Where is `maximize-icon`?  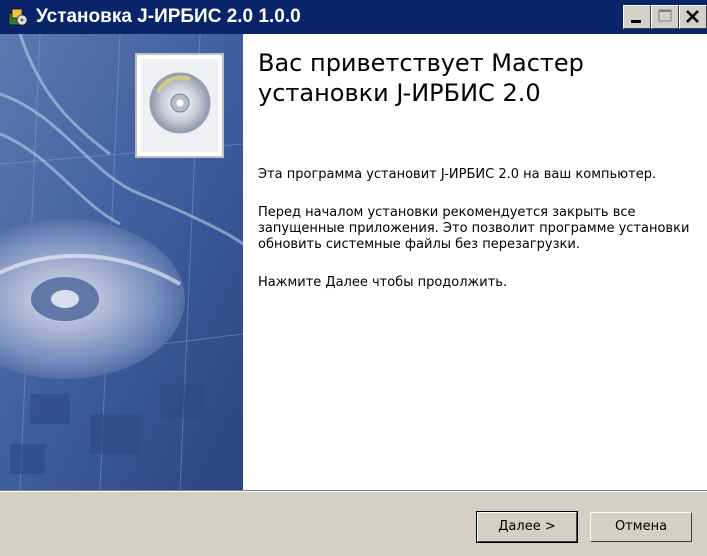
maximize-icon is located at coordinates (665, 15).